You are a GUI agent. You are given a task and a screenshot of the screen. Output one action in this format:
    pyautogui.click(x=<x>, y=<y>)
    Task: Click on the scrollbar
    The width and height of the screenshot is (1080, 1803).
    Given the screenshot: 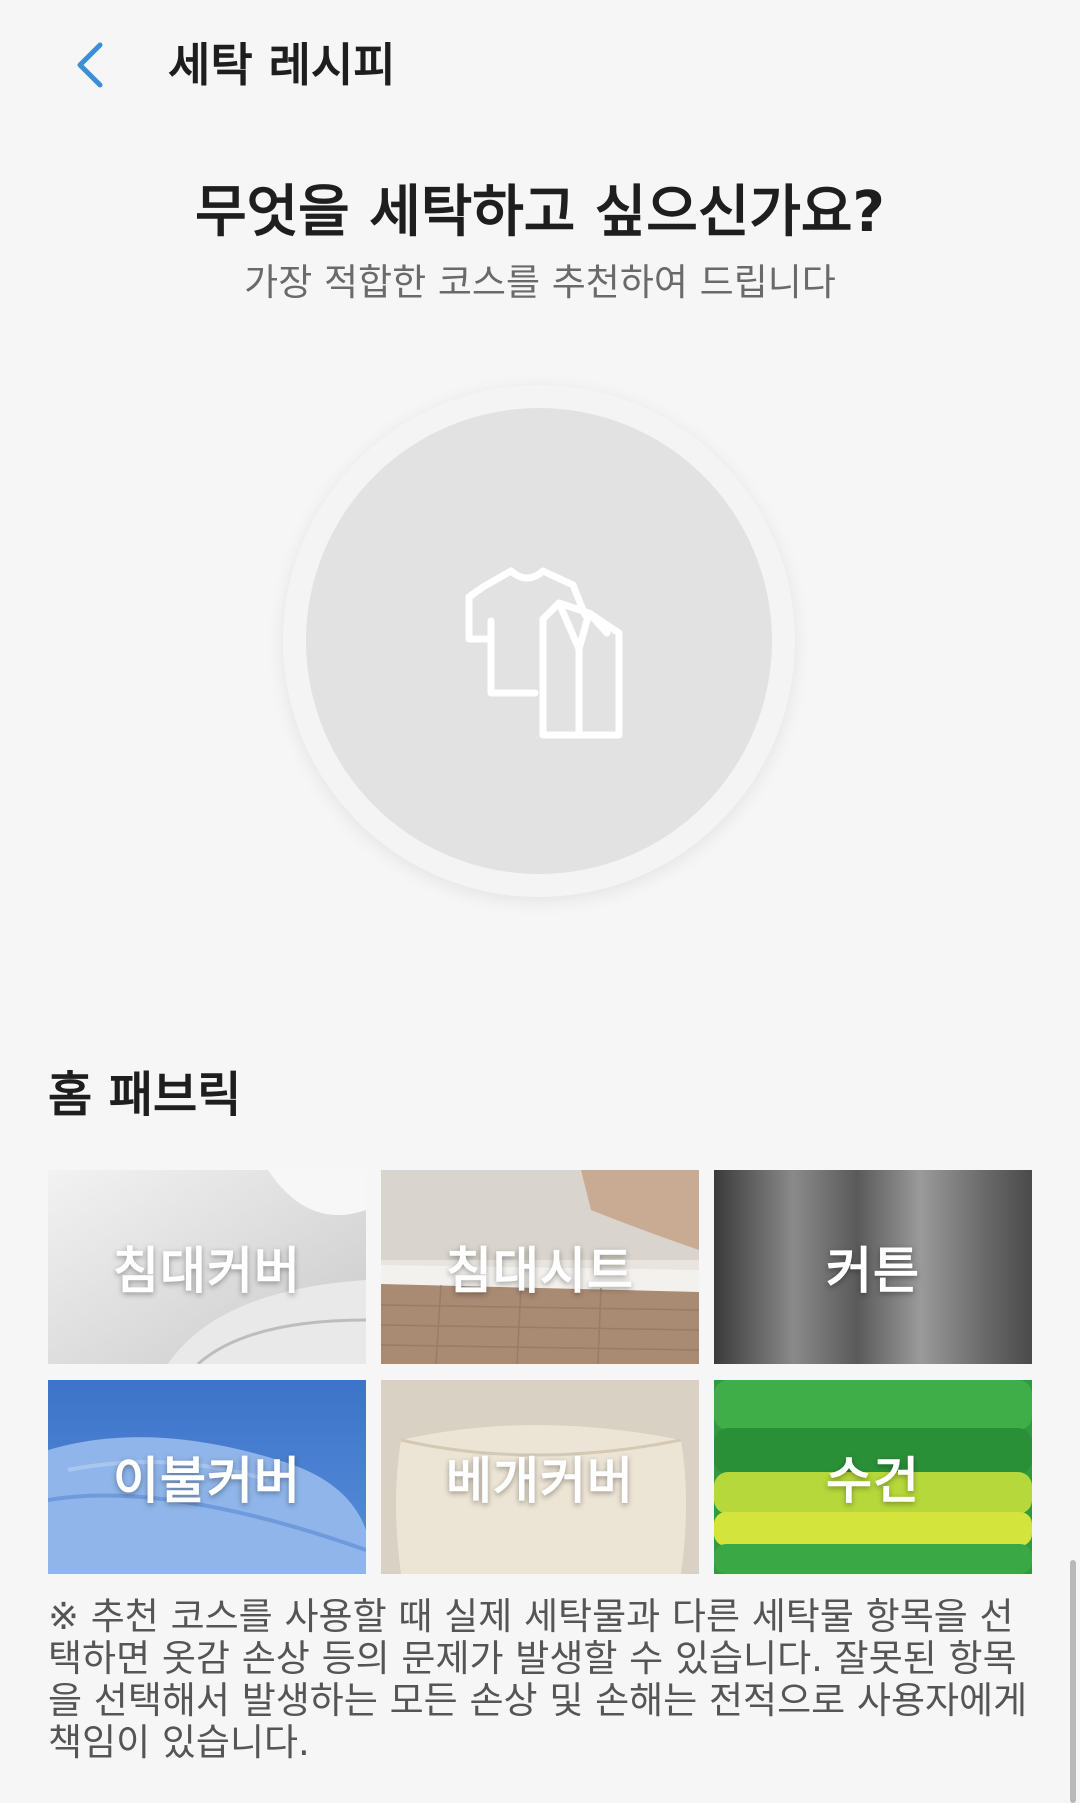 What is the action you would take?
    pyautogui.click(x=1073, y=1681)
    